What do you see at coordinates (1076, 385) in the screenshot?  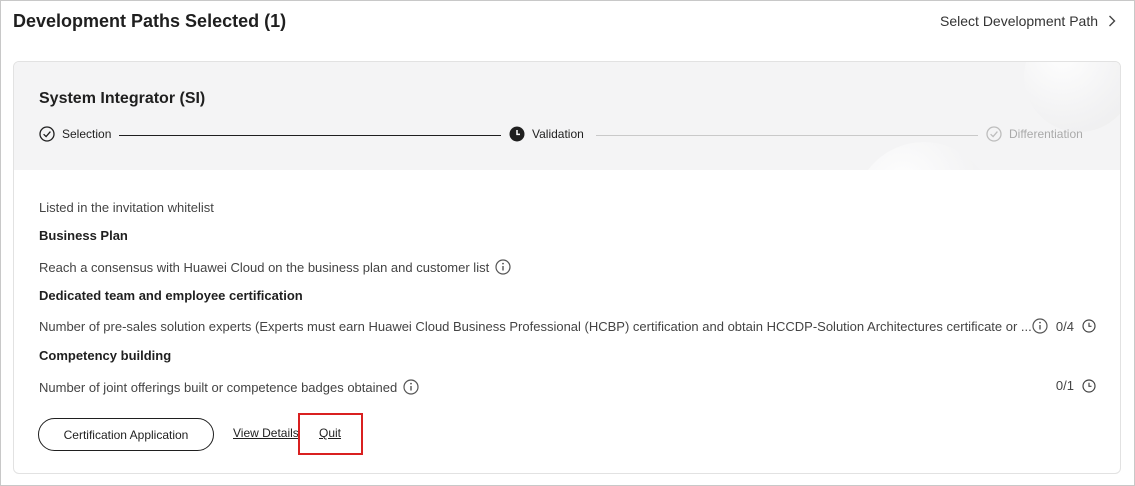 I see `requirement-progress: 0/1` at bounding box center [1076, 385].